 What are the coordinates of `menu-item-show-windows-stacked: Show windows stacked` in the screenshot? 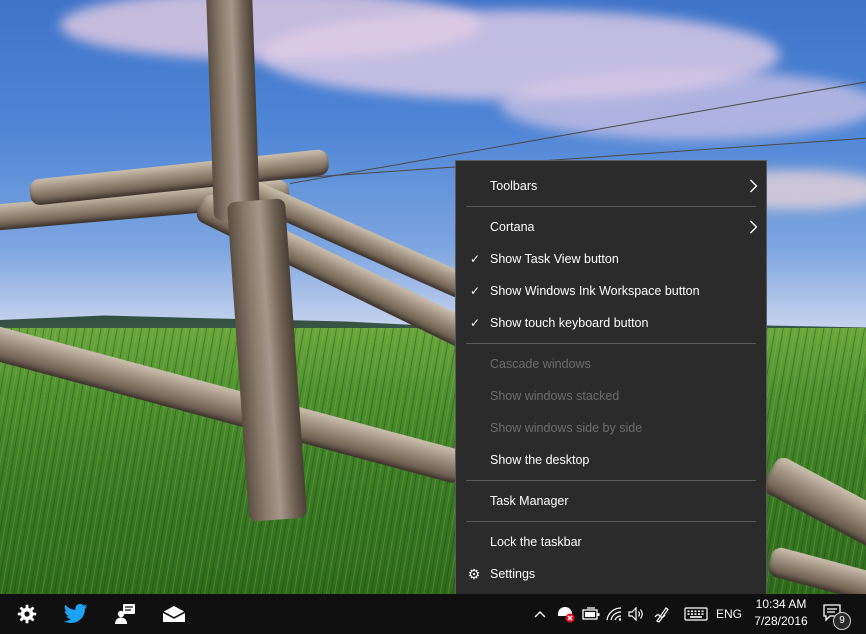 It's located at (611, 396).